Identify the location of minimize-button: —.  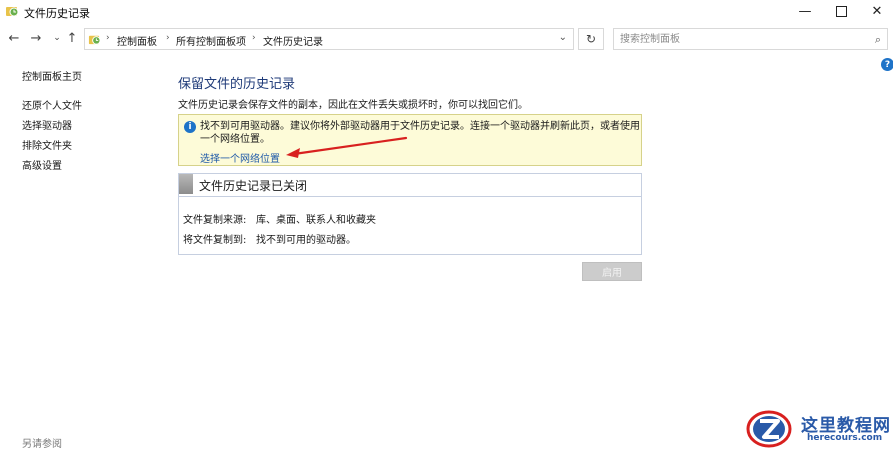
(805, 11).